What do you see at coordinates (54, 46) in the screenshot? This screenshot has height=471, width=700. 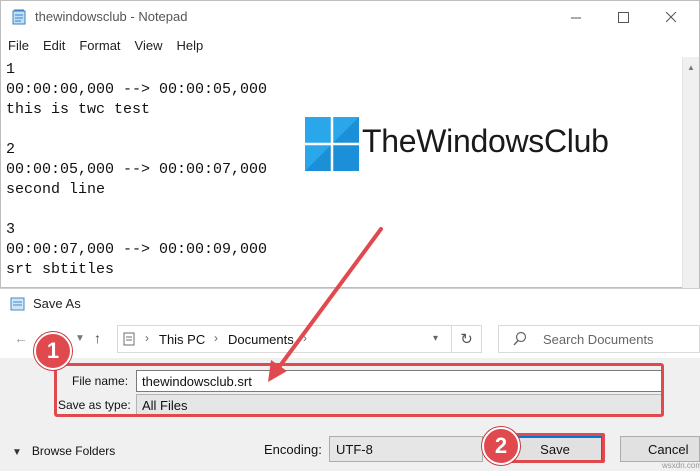 I see `menu-edit: Edit` at bounding box center [54, 46].